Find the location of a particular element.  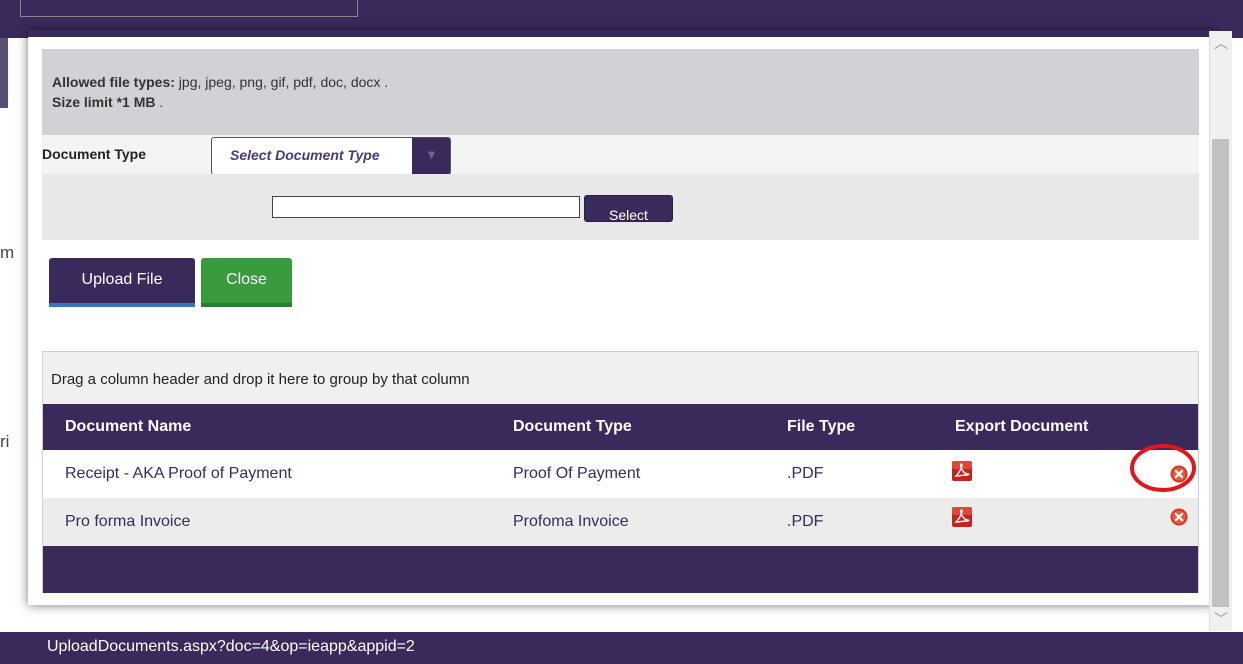

chevron-up-icon: ︿ is located at coordinates (1221, 43).